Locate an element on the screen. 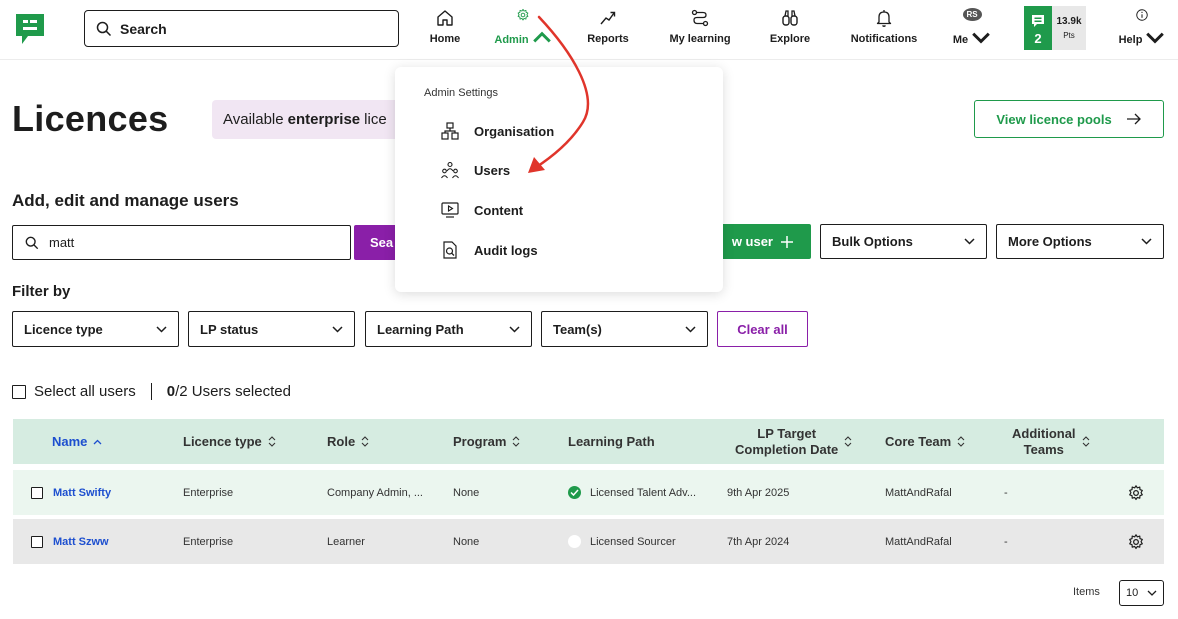 This screenshot has height=619, width=1178. target-date-cell: 7th Apr 2024 is located at coordinates (758, 541).